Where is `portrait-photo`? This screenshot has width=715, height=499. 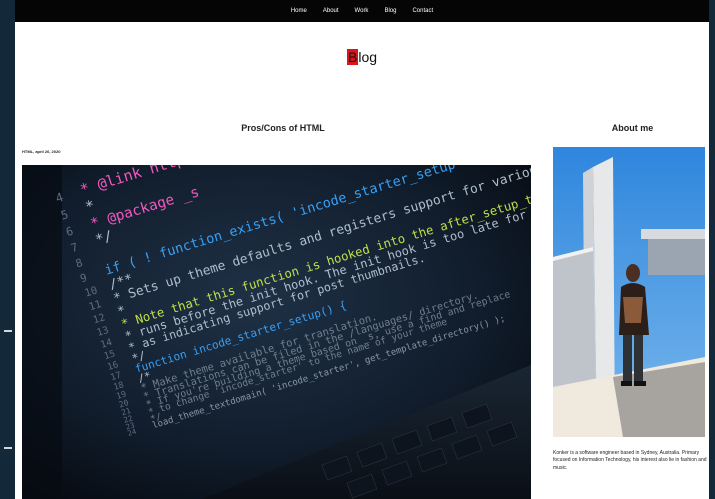
portrait-photo is located at coordinates (629, 292).